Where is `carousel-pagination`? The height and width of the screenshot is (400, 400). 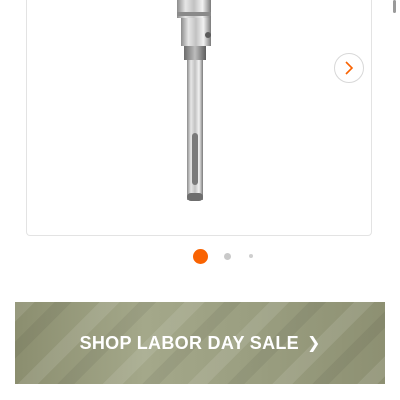
carousel-pagination is located at coordinates (200, 256).